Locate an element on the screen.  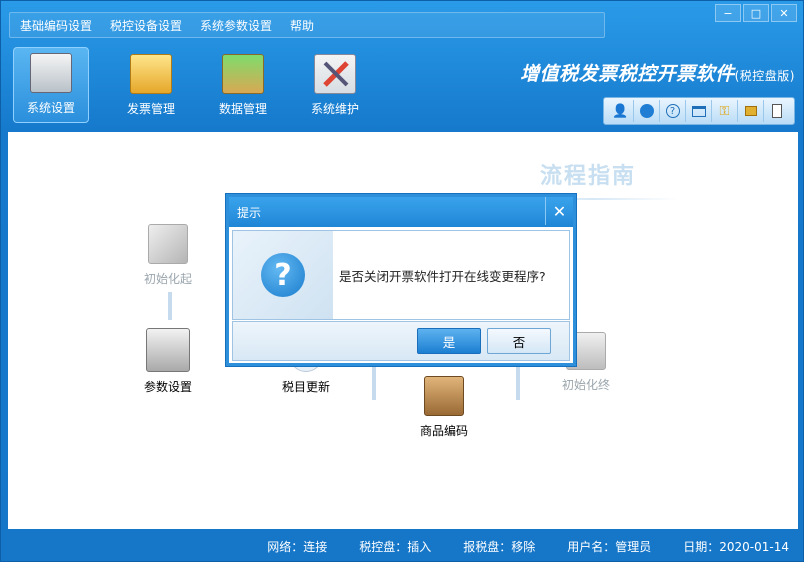
menu-help: 帮助 is located at coordinates (302, 25).